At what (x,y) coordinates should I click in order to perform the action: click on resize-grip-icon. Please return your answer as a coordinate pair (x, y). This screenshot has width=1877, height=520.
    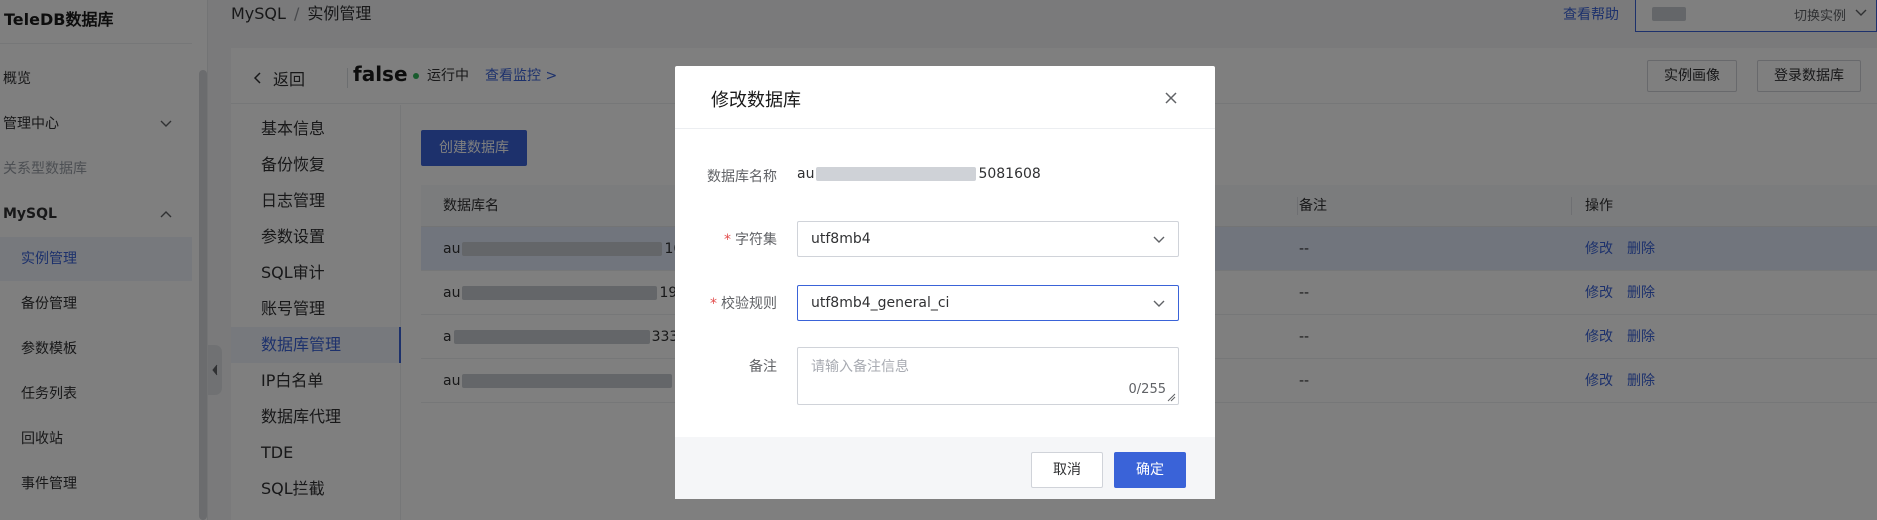
    Looking at the image, I should click on (1171, 397).